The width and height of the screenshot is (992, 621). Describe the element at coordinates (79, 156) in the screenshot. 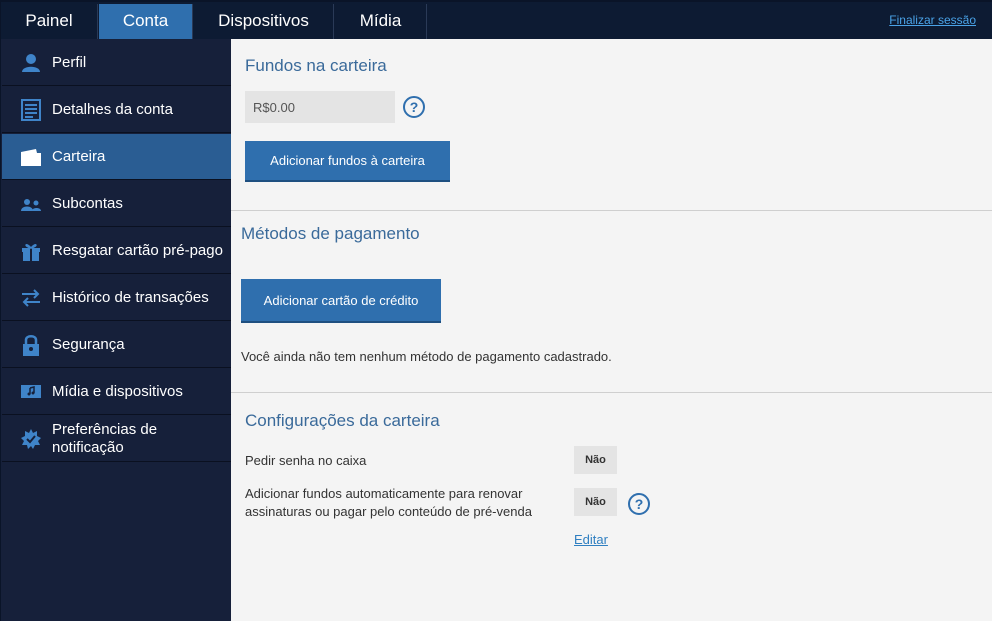

I see `sidebar-item-label: Carteira` at that location.